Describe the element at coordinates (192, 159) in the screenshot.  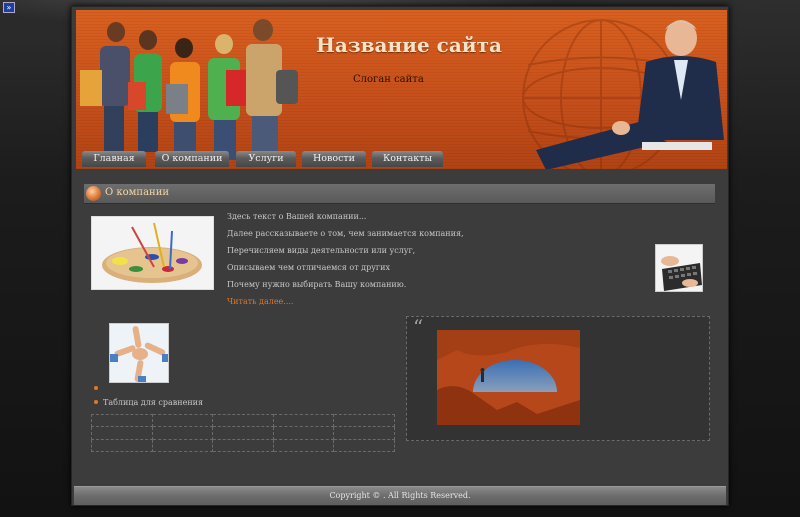
I see `nav-item-about: О компании` at that location.